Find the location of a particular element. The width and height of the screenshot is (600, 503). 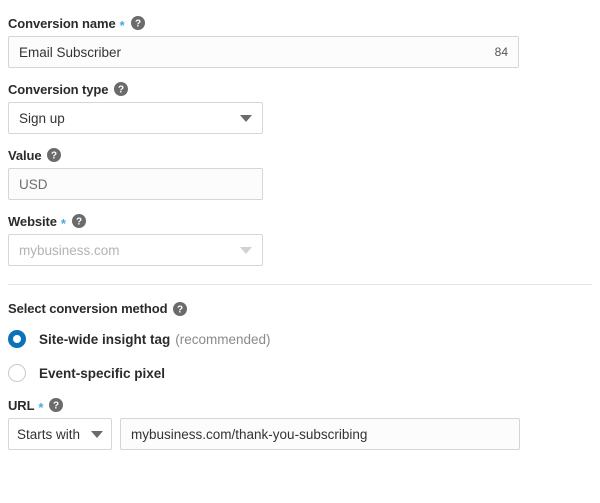

radio-label-event-specific-pixel: Event-specific pixel is located at coordinates (102, 373).